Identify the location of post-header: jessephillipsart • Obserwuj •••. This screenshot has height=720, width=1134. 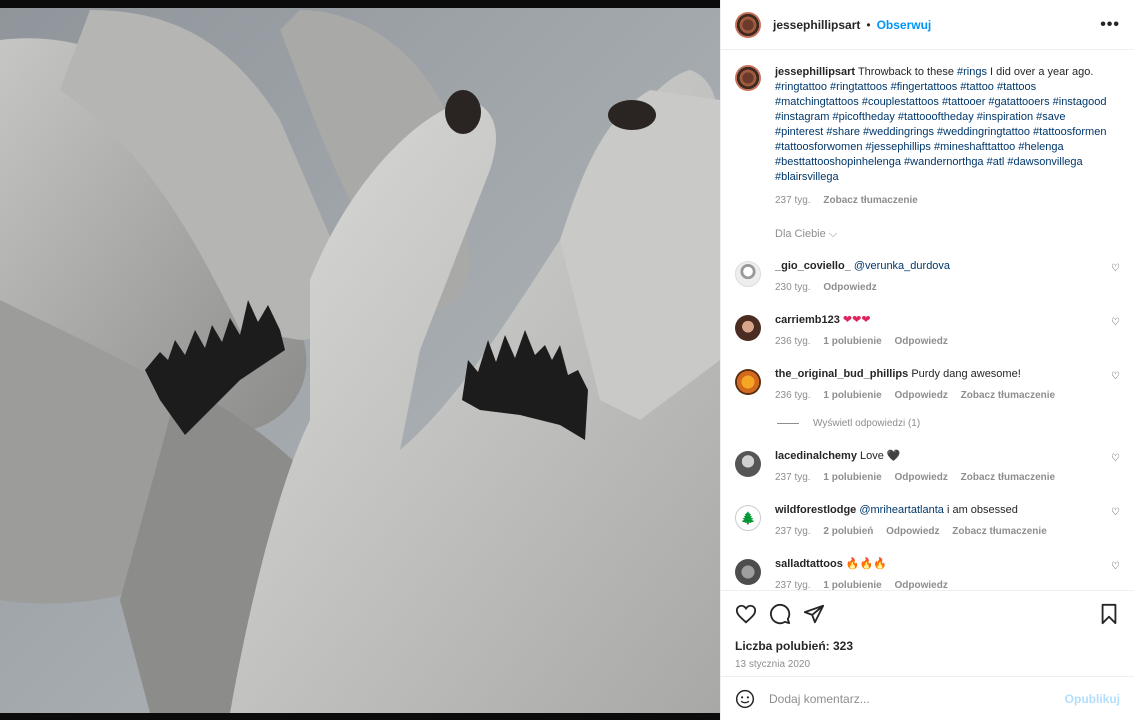
(927, 25).